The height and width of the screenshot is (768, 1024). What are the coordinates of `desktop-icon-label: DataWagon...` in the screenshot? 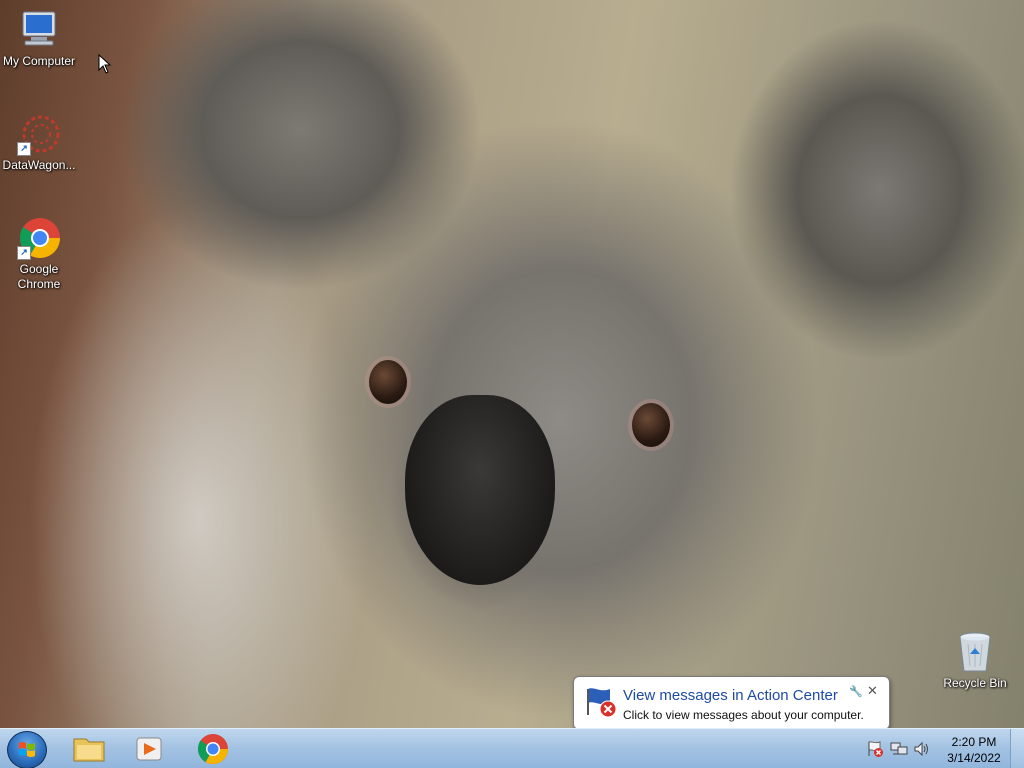 It's located at (39, 165).